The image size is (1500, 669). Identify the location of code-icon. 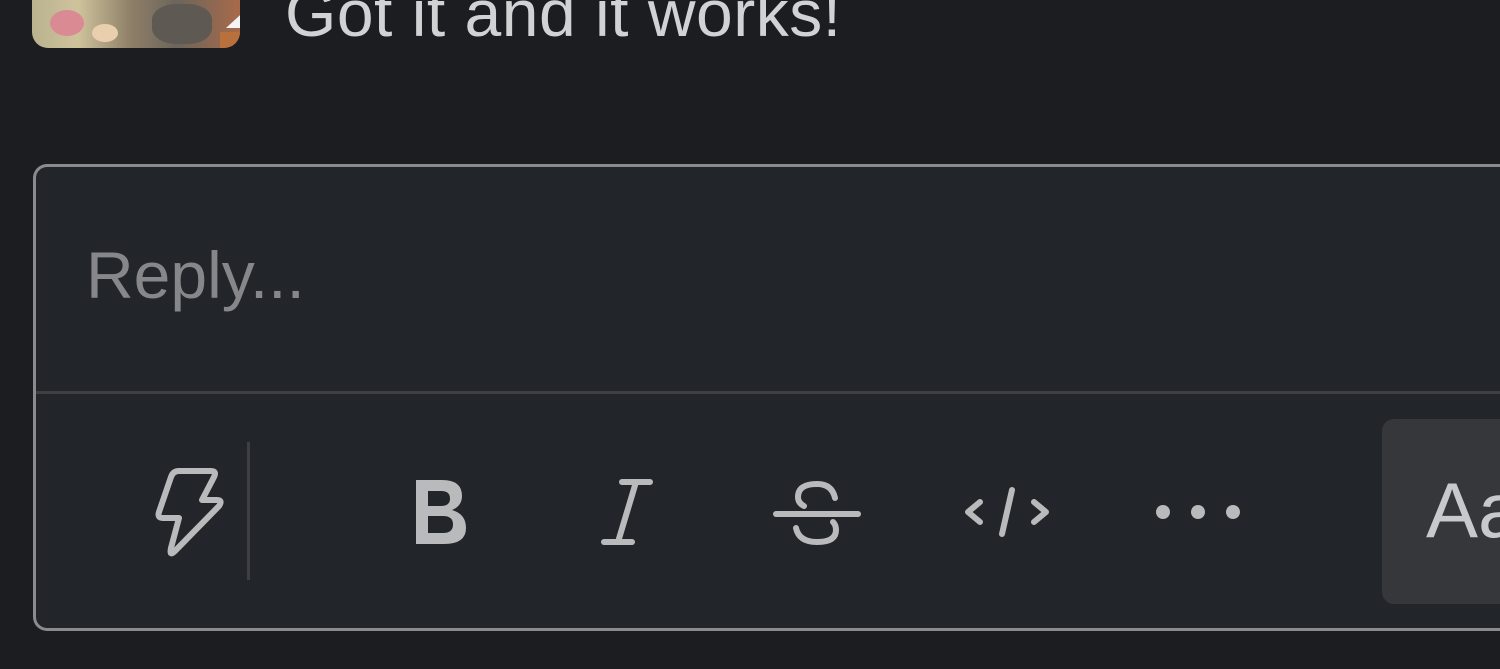
(1007, 512).